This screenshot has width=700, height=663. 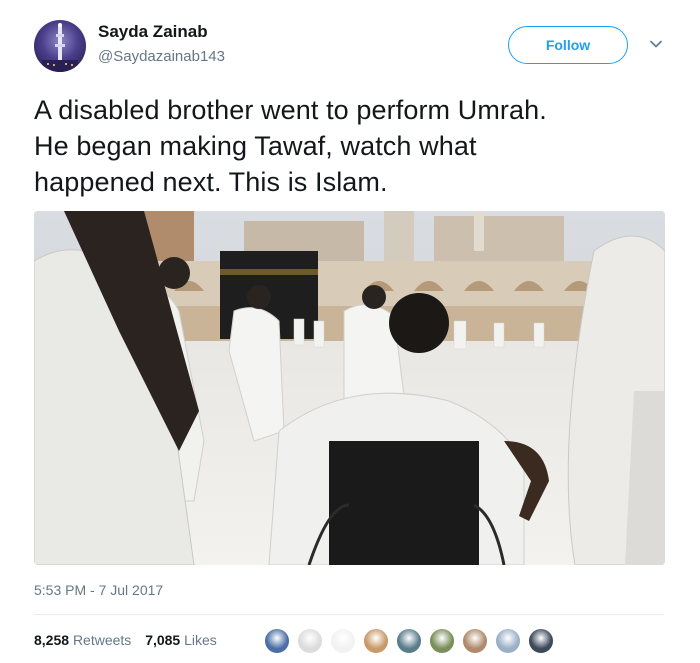 I want to click on likes-count: 7,085, so click(x=163, y=640).